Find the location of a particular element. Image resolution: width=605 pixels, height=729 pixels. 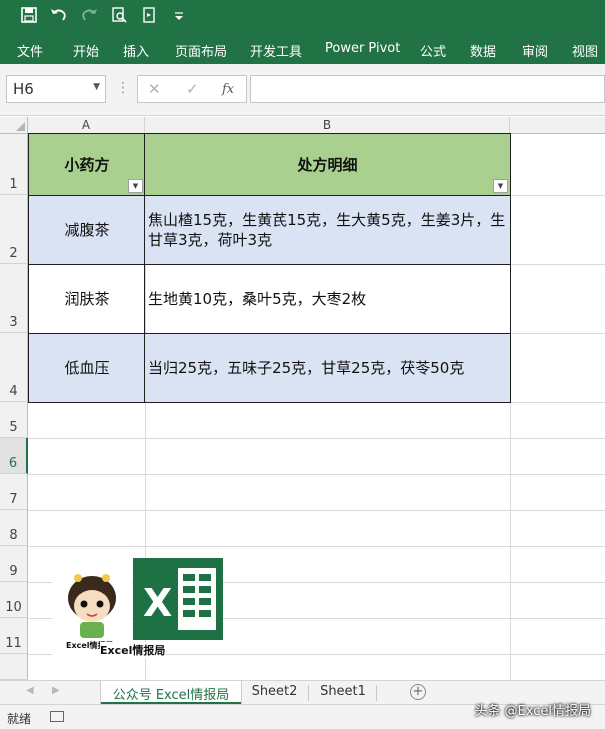

tab-power-pivot: Power Pivot is located at coordinates (362, 48).